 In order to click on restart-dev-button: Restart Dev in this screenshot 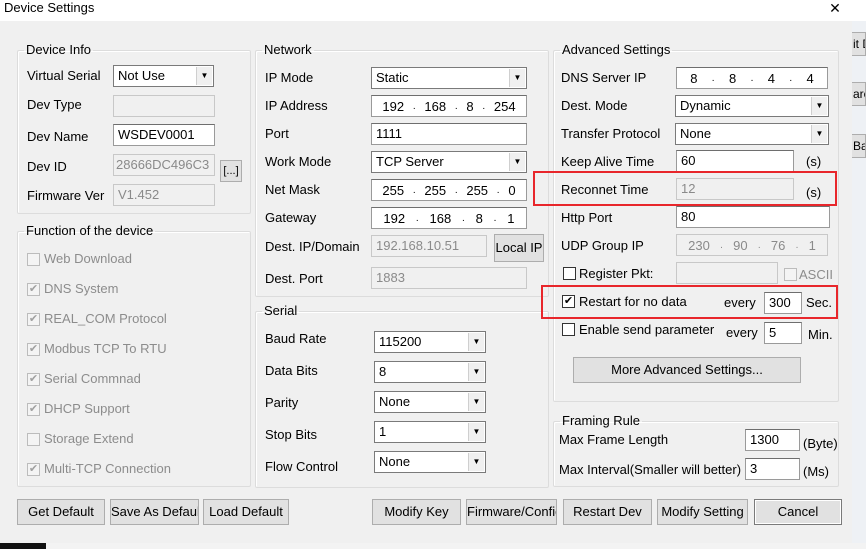, I will do `click(607, 512)`.